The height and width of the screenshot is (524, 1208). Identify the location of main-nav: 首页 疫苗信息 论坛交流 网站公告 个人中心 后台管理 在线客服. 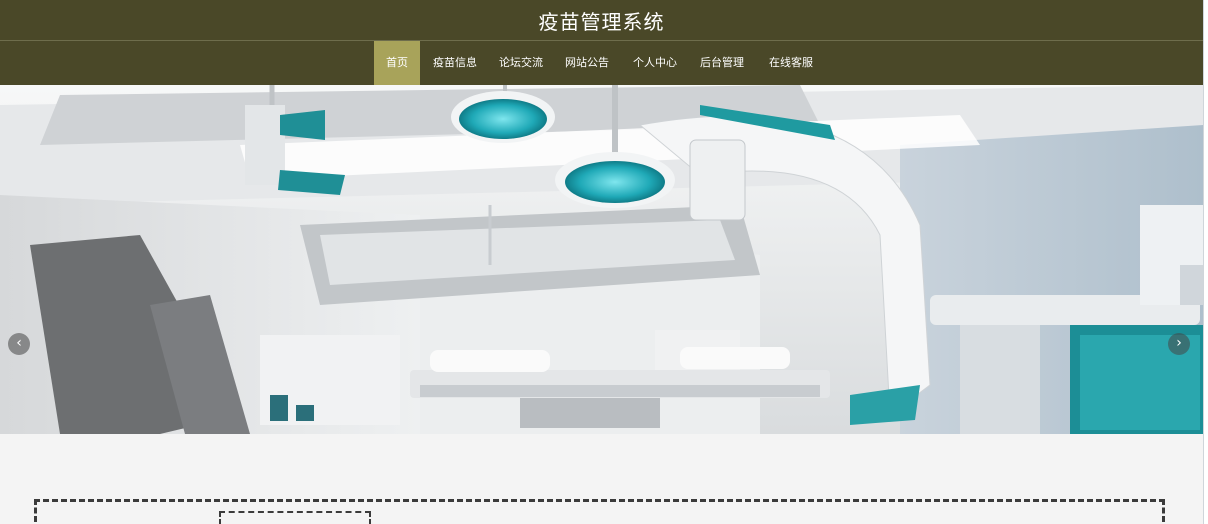
(601, 63).